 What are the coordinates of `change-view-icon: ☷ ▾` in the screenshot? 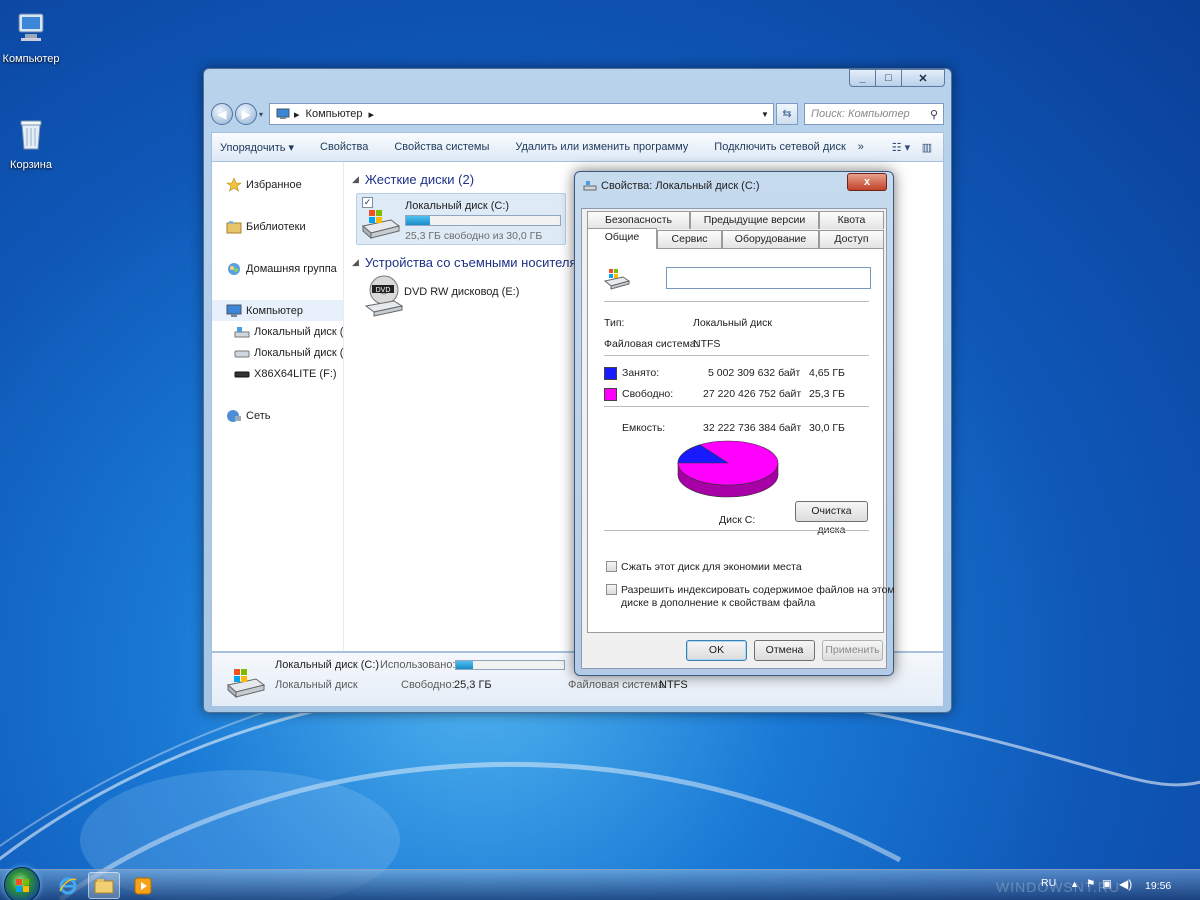 It's located at (901, 147).